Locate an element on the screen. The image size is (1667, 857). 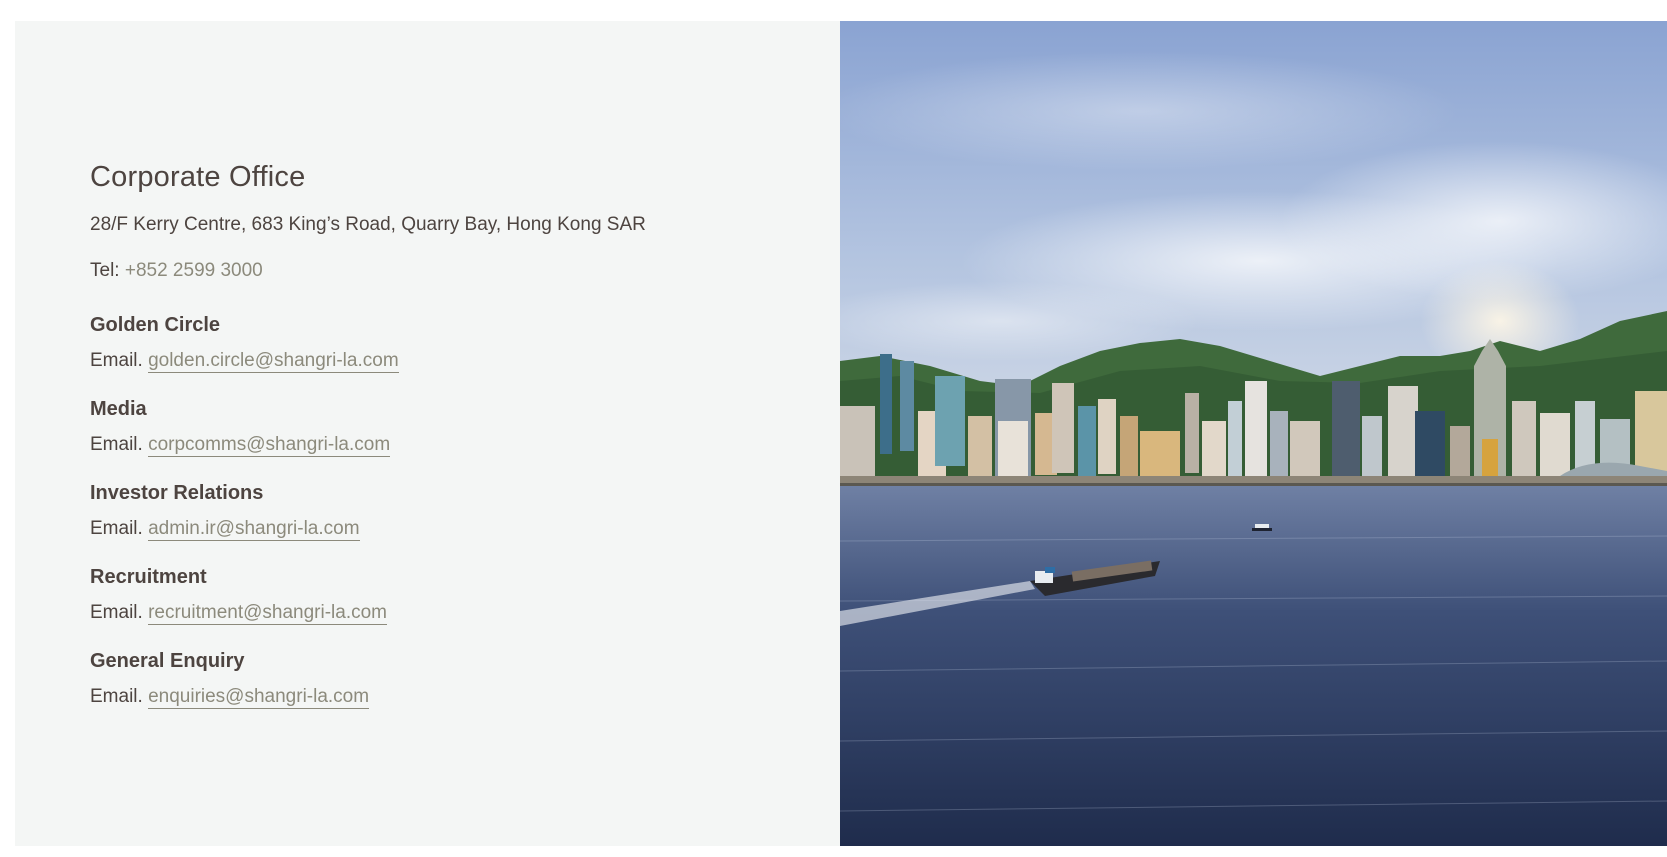
office-phone: Tel: +852 2599 3000 is located at coordinates (465, 271).